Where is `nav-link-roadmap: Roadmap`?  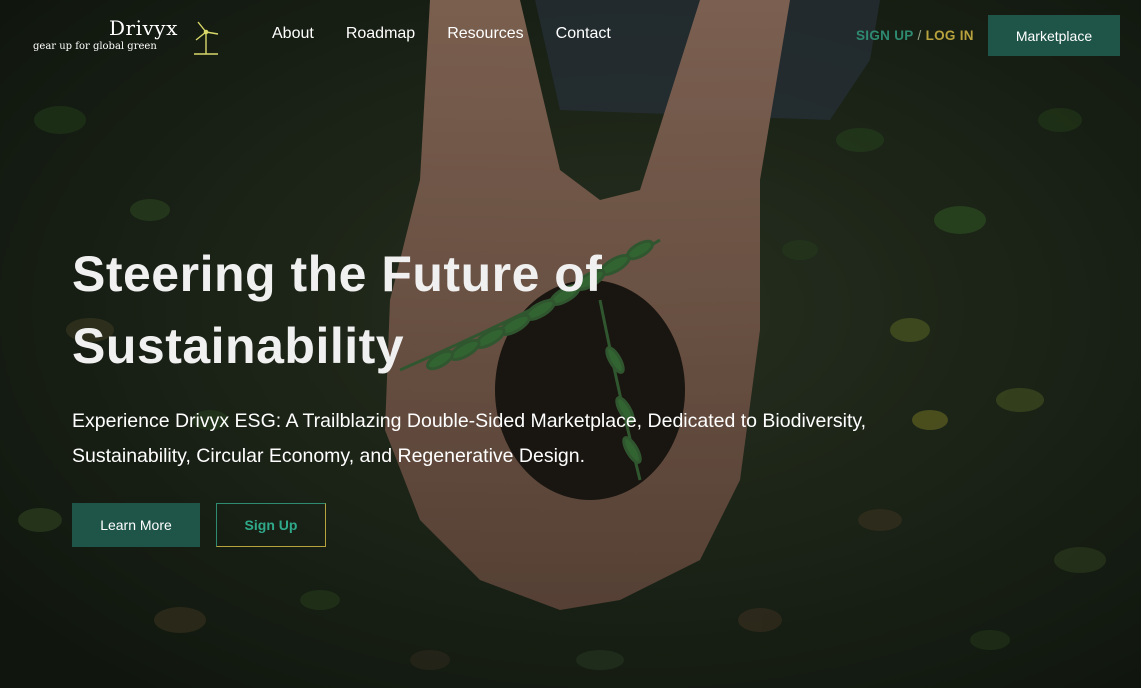 nav-link-roadmap: Roadmap is located at coordinates (380, 34).